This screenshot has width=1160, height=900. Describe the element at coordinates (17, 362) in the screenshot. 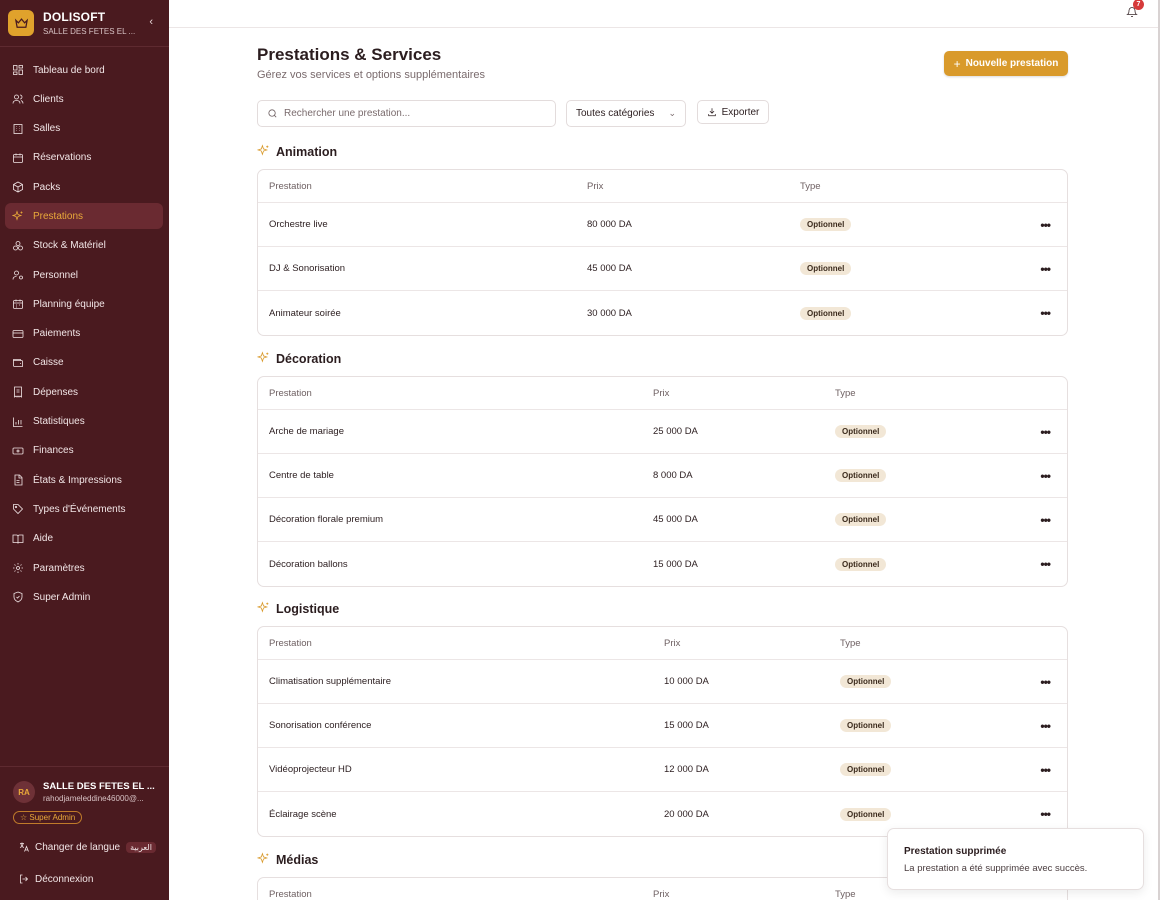

I see `wallet-icon` at that location.